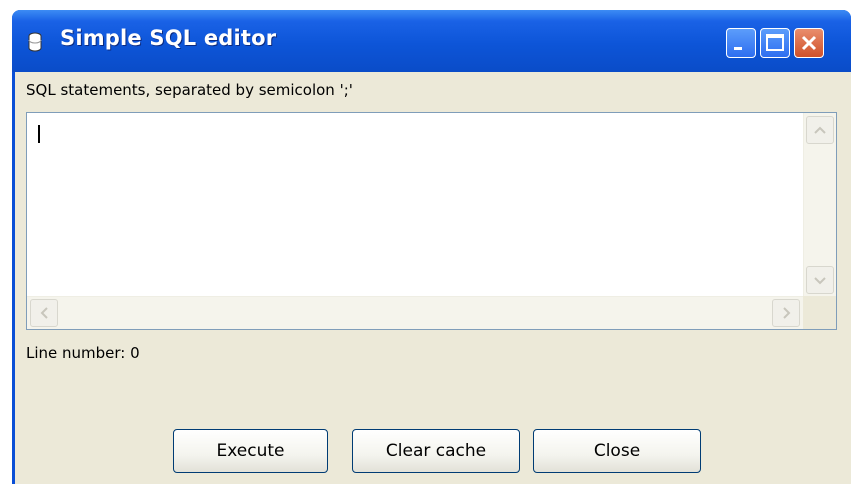 This screenshot has width=851, height=484. I want to click on clear-cache-button: Clear cache, so click(436, 451).